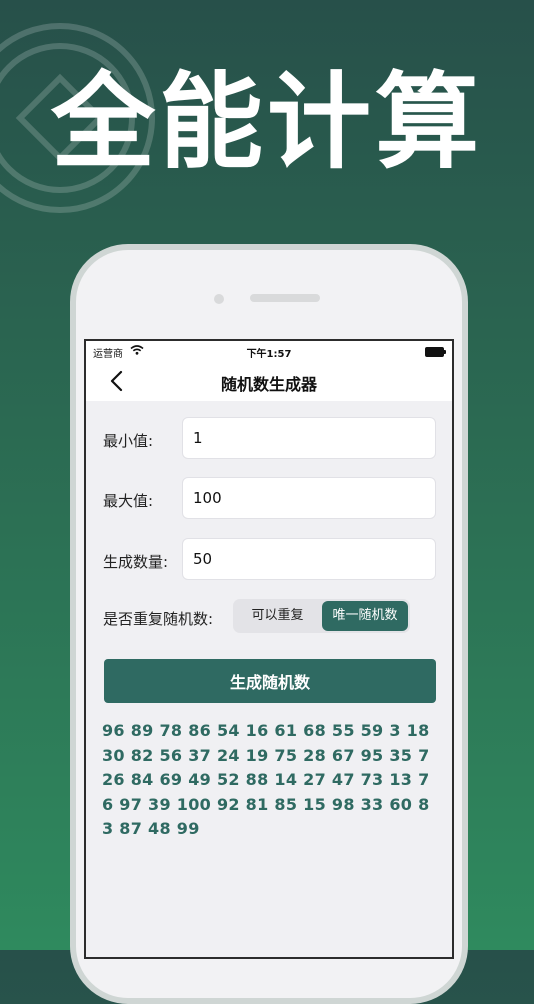  What do you see at coordinates (309, 438) in the screenshot?
I see `min-value-input` at bounding box center [309, 438].